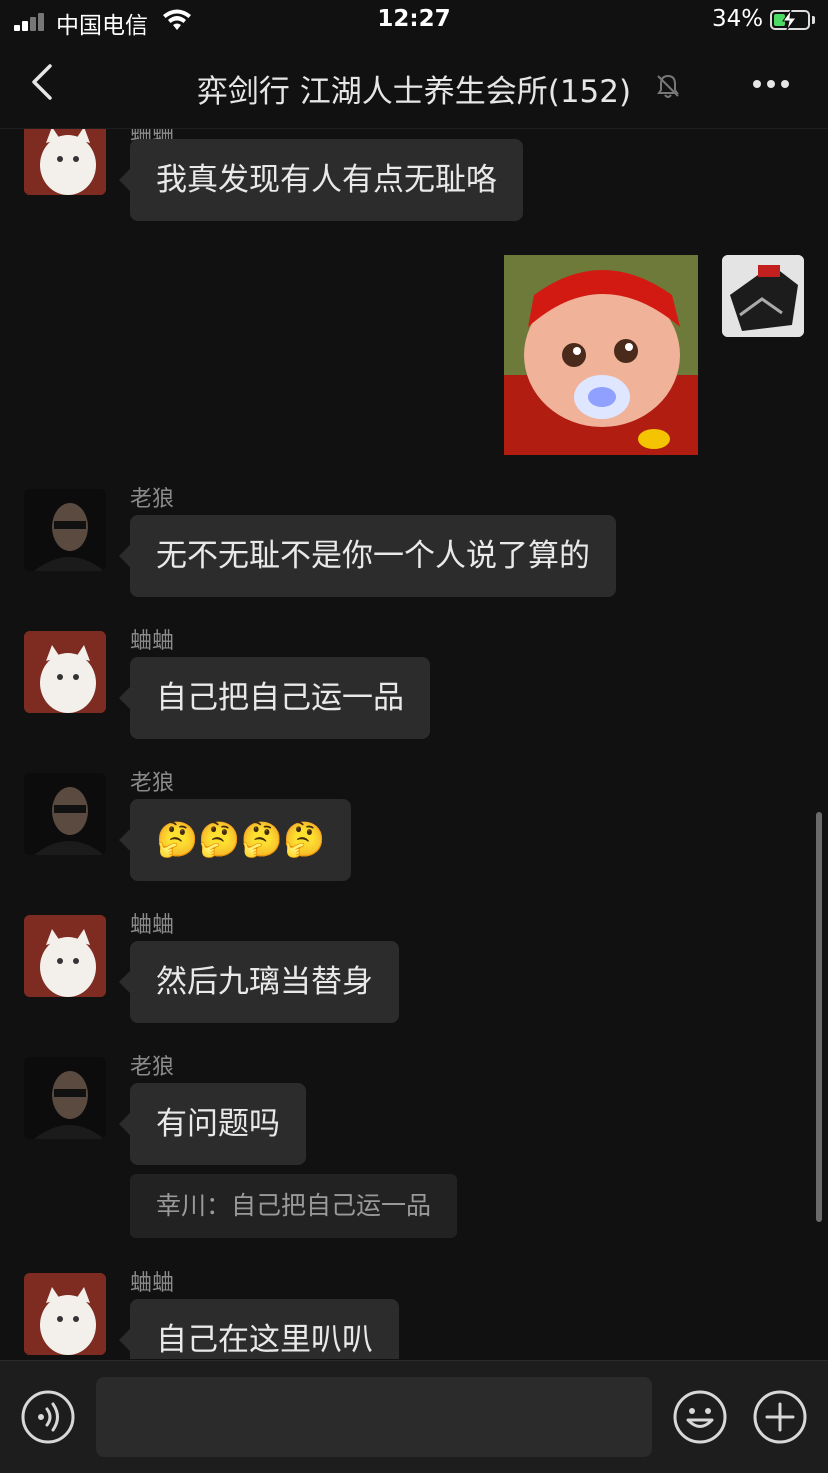 This screenshot has width=828, height=1473. What do you see at coordinates (668, 86) in the screenshot?
I see `bell-off-icon` at bounding box center [668, 86].